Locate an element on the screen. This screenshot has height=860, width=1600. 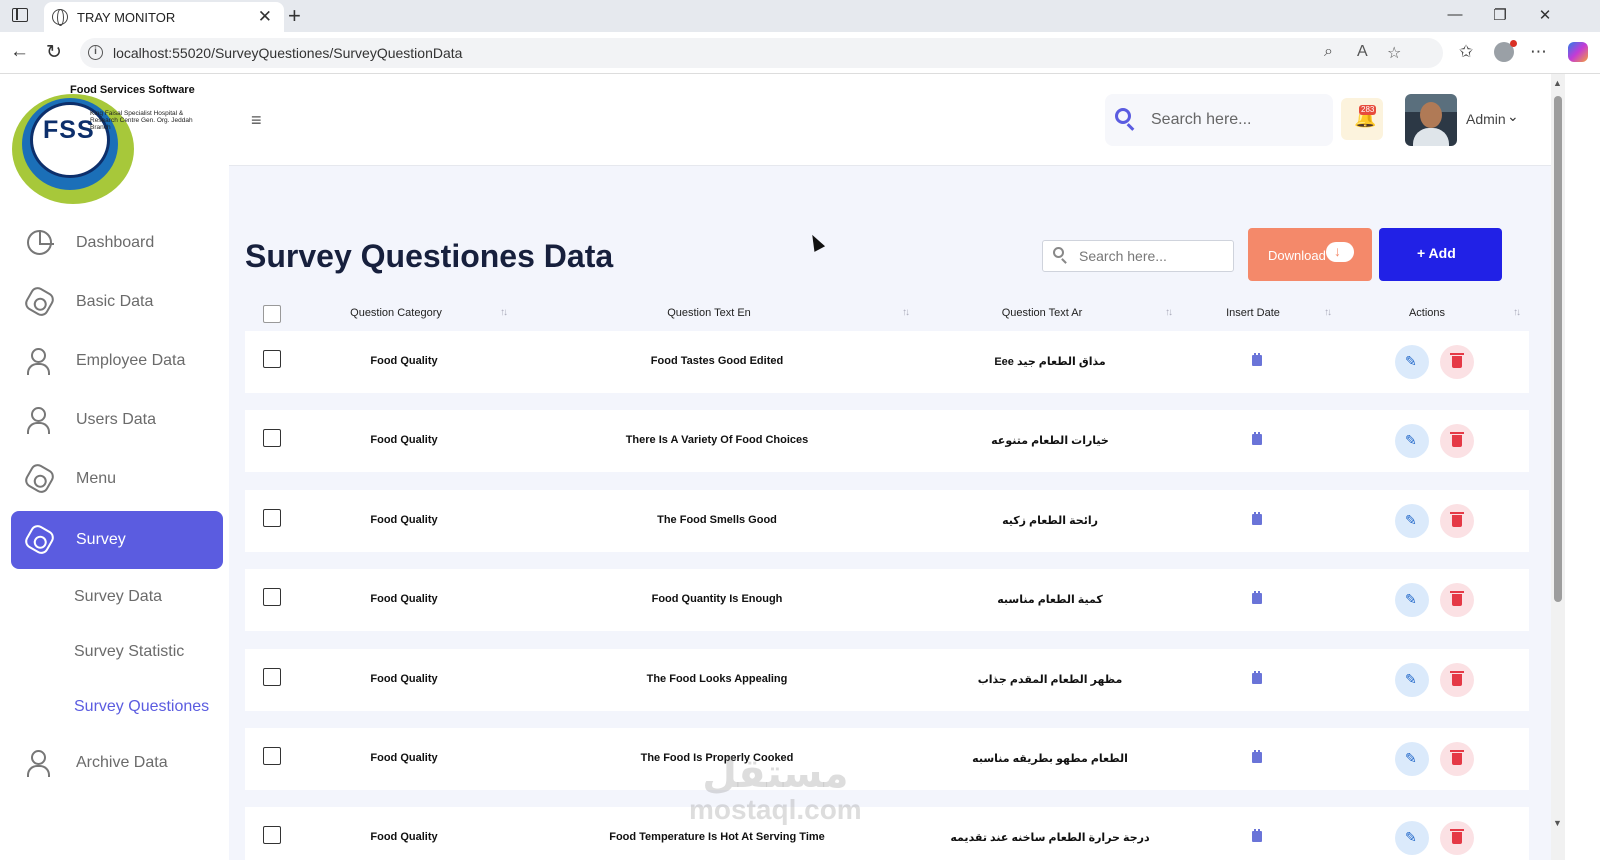
sidebar-item-survey: Survey is located at coordinates (117, 540).